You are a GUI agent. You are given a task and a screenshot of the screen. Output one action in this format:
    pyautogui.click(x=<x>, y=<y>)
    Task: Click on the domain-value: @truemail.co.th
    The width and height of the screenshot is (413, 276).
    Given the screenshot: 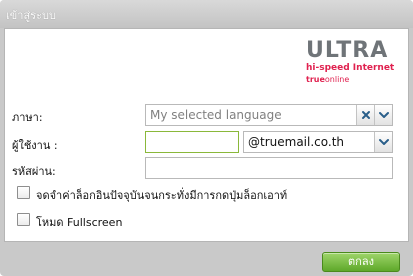 What is the action you would take?
    pyautogui.click(x=296, y=142)
    